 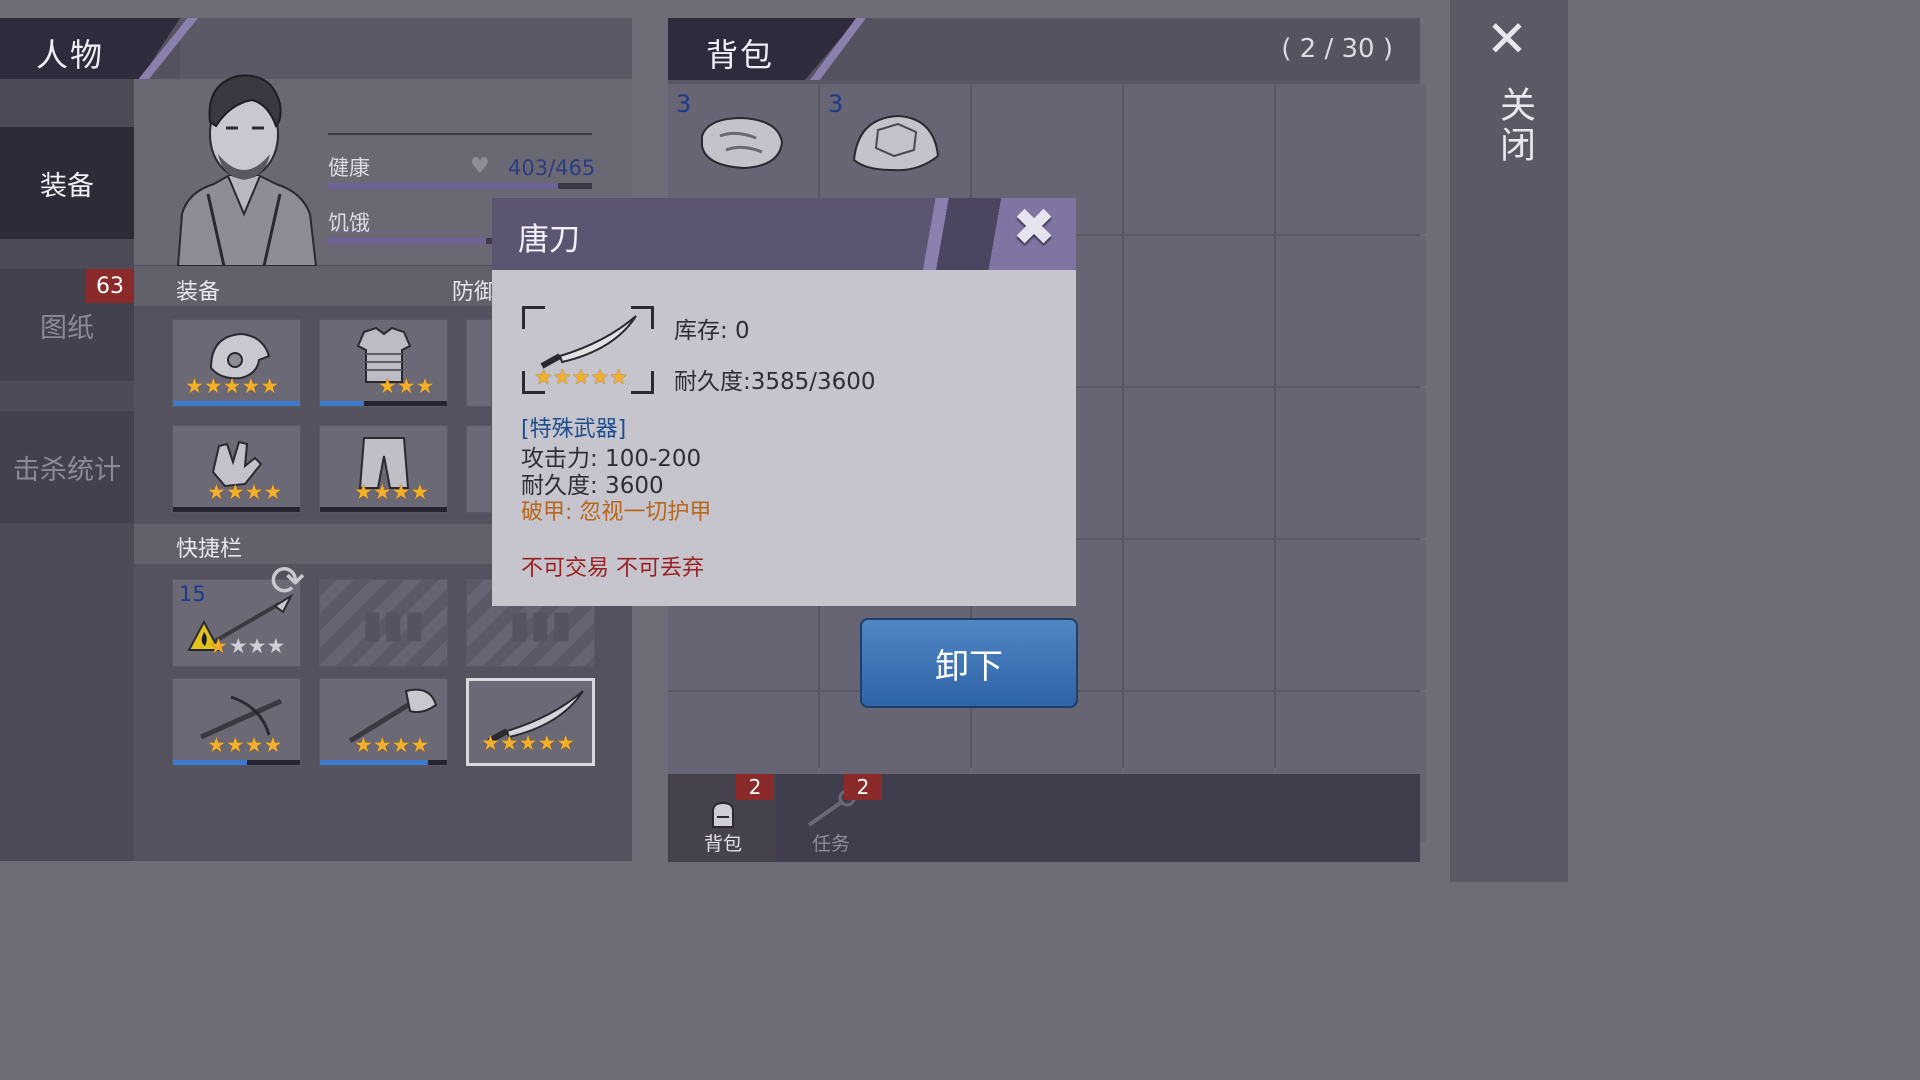 What do you see at coordinates (392, 492) in the screenshot?
I see `pants-stars: ★★★★` at bounding box center [392, 492].